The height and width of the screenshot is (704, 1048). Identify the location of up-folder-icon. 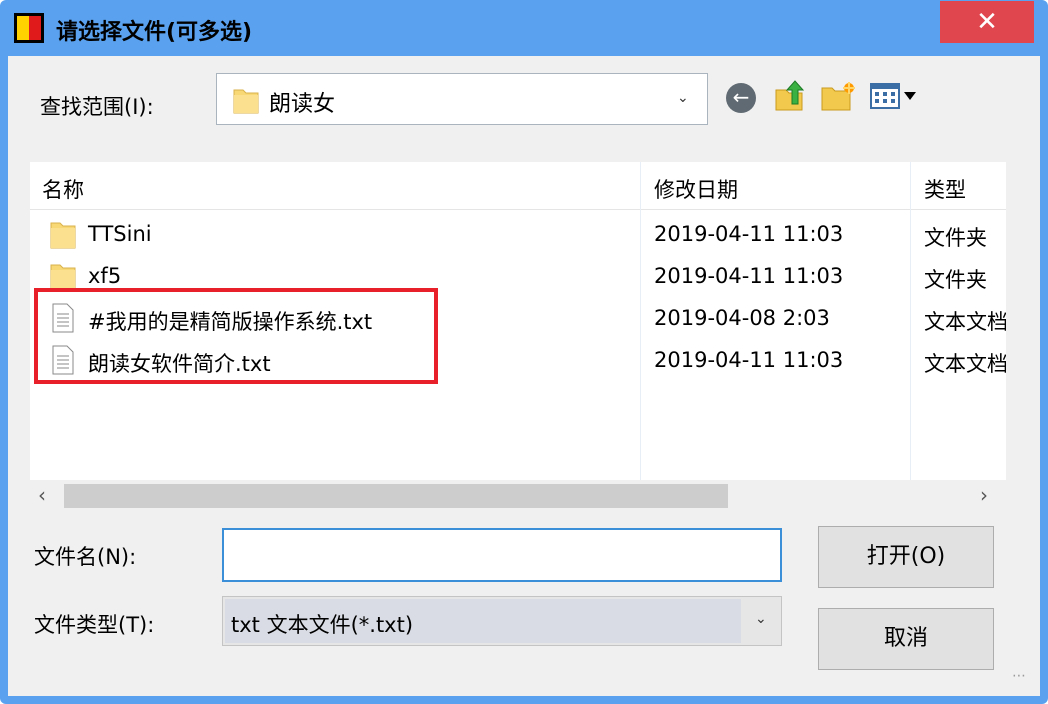
(790, 96).